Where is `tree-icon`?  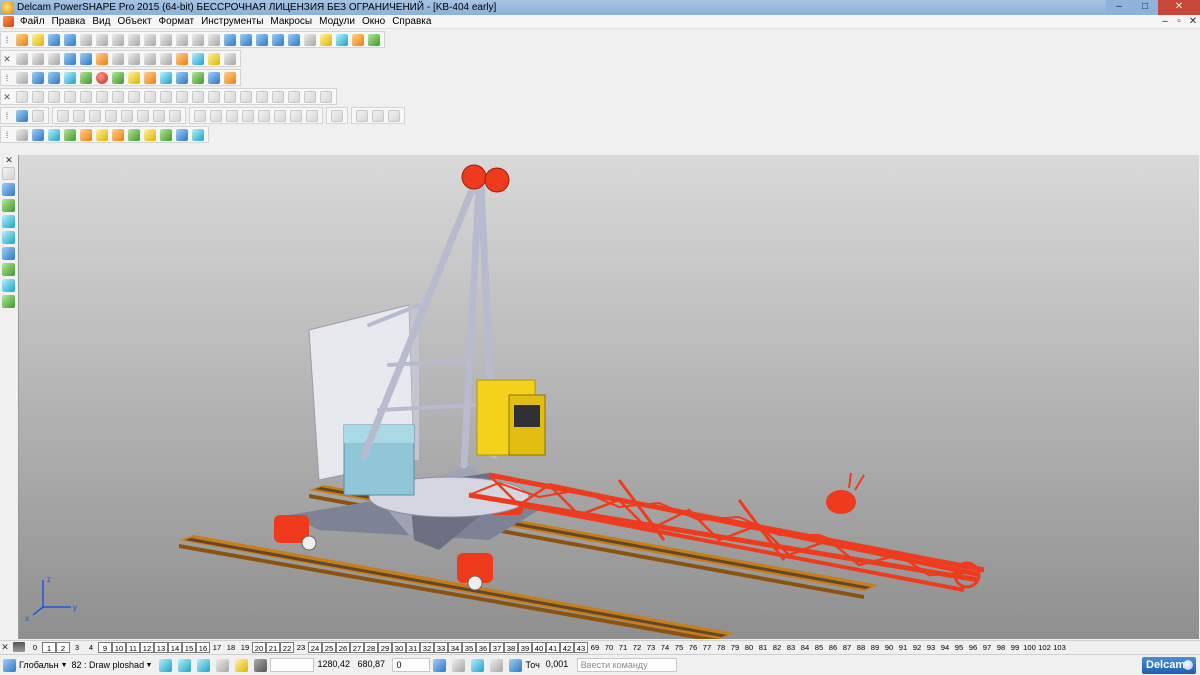 tree-icon is located at coordinates (337, 115).